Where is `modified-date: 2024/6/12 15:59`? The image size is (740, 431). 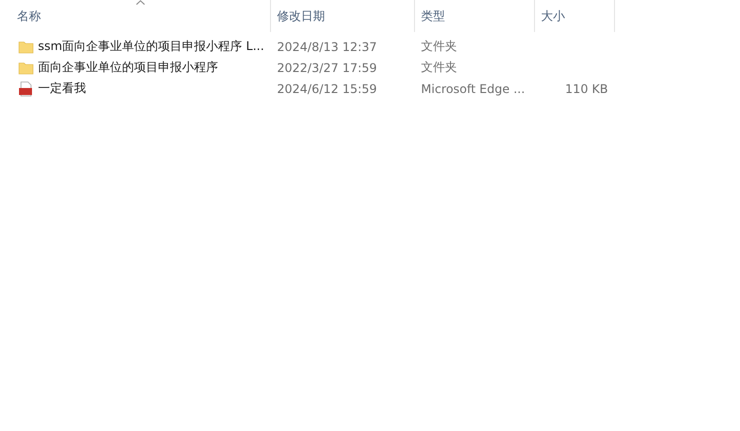
modified-date: 2024/6/12 15:59 is located at coordinates (327, 89).